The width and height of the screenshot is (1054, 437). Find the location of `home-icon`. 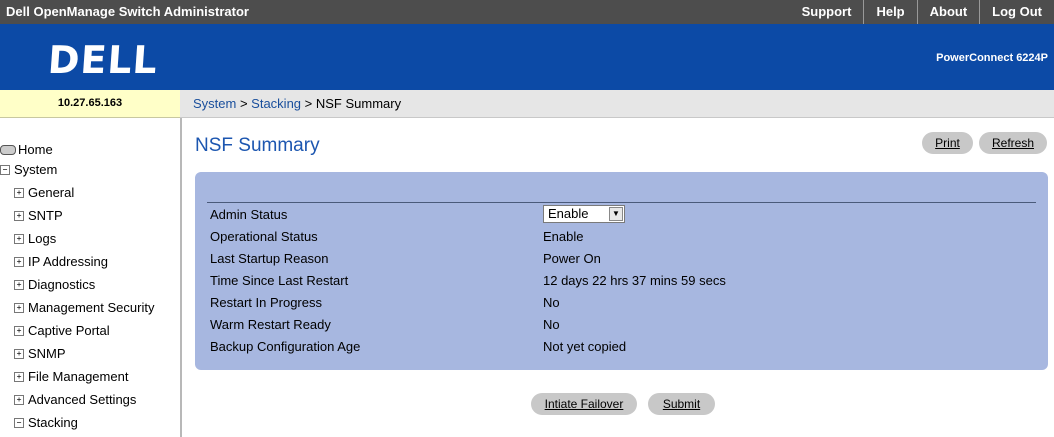

home-icon is located at coordinates (8, 149).